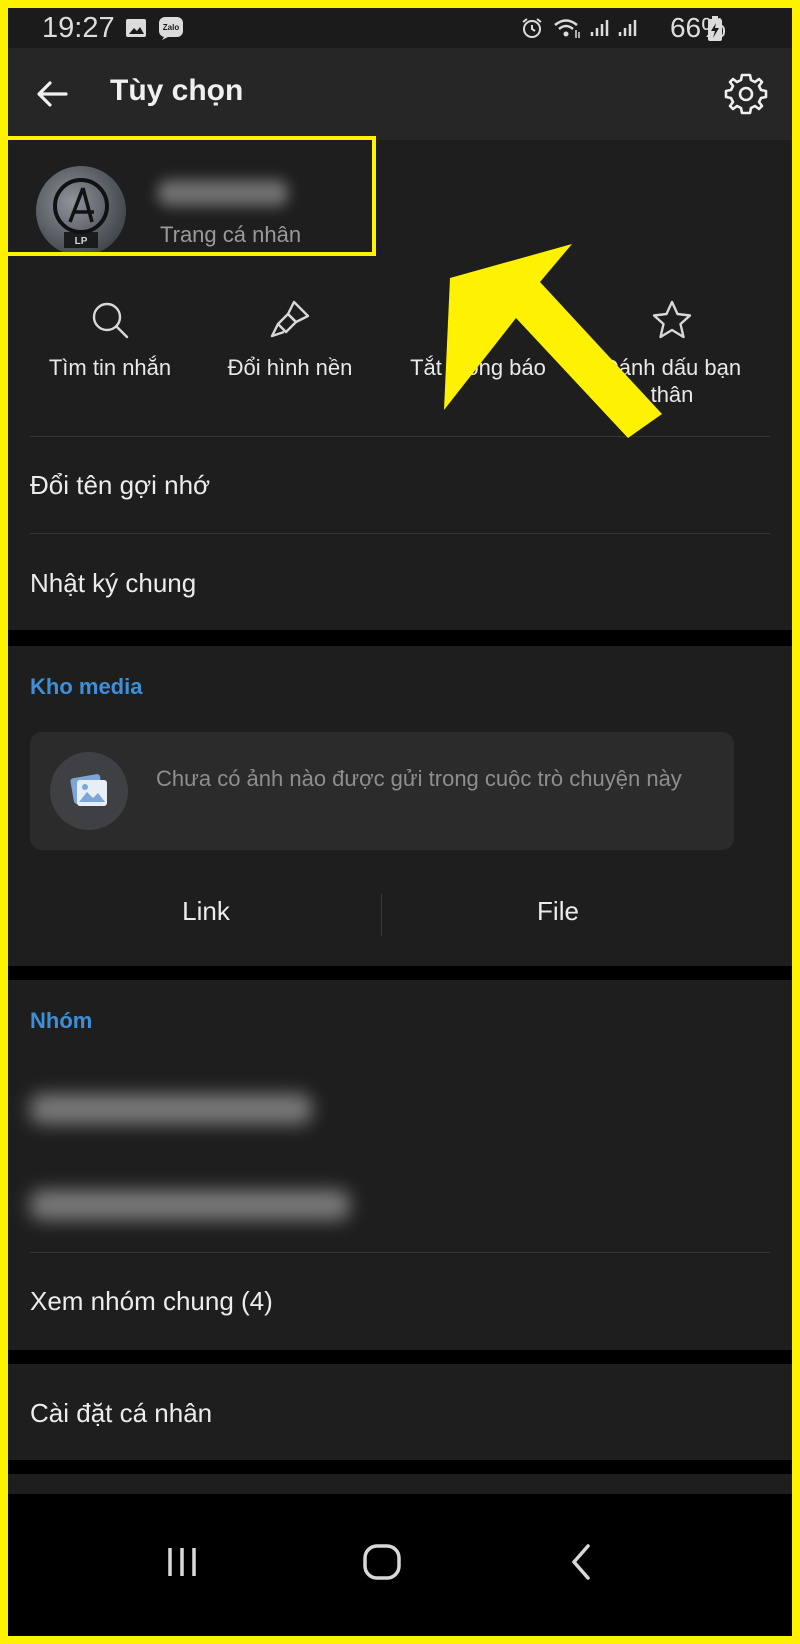  I want to click on quick-actions: Tìm tin nhắn Đổi hình nền Tắt thông báo, so click(400, 365).